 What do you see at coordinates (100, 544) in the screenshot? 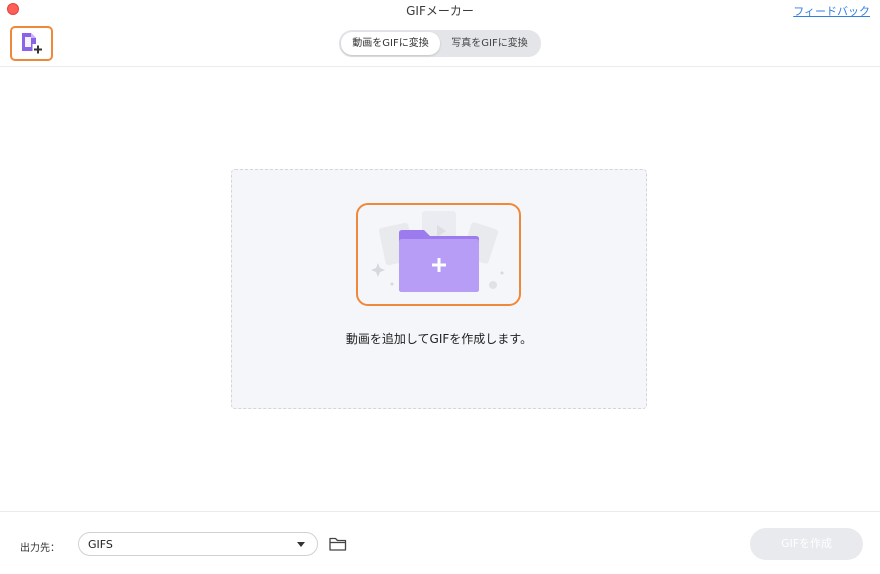
I see `output-folder-value: GIFS` at bounding box center [100, 544].